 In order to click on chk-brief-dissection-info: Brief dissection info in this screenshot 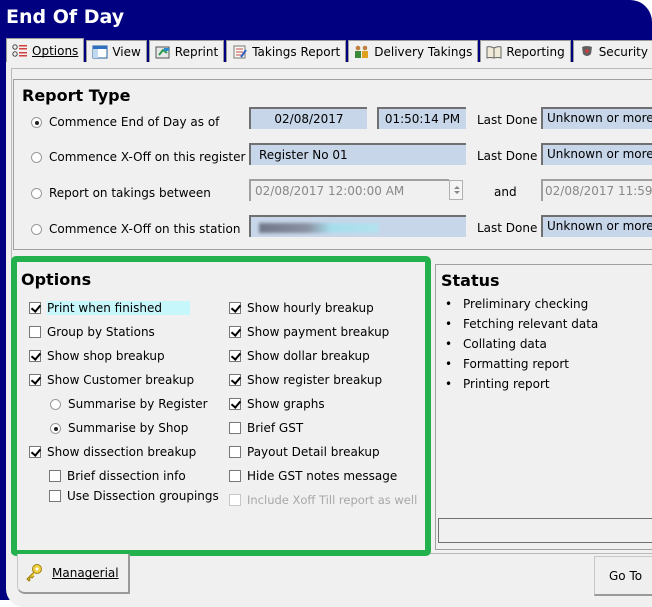, I will do `click(117, 476)`.